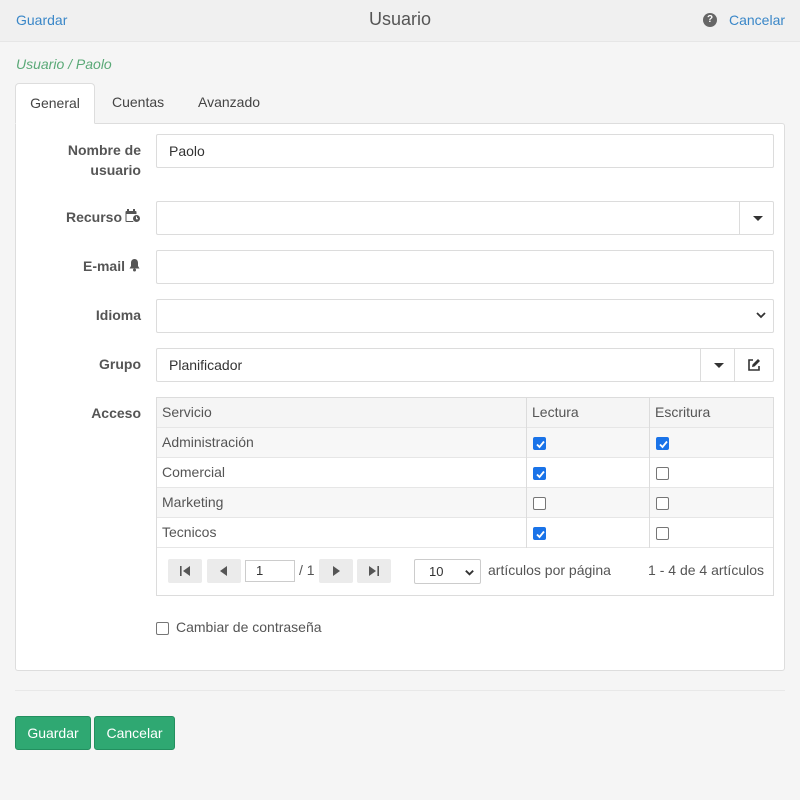 The image size is (800, 800). What do you see at coordinates (553, 413) in the screenshot?
I see `column-header-read: Lectura` at bounding box center [553, 413].